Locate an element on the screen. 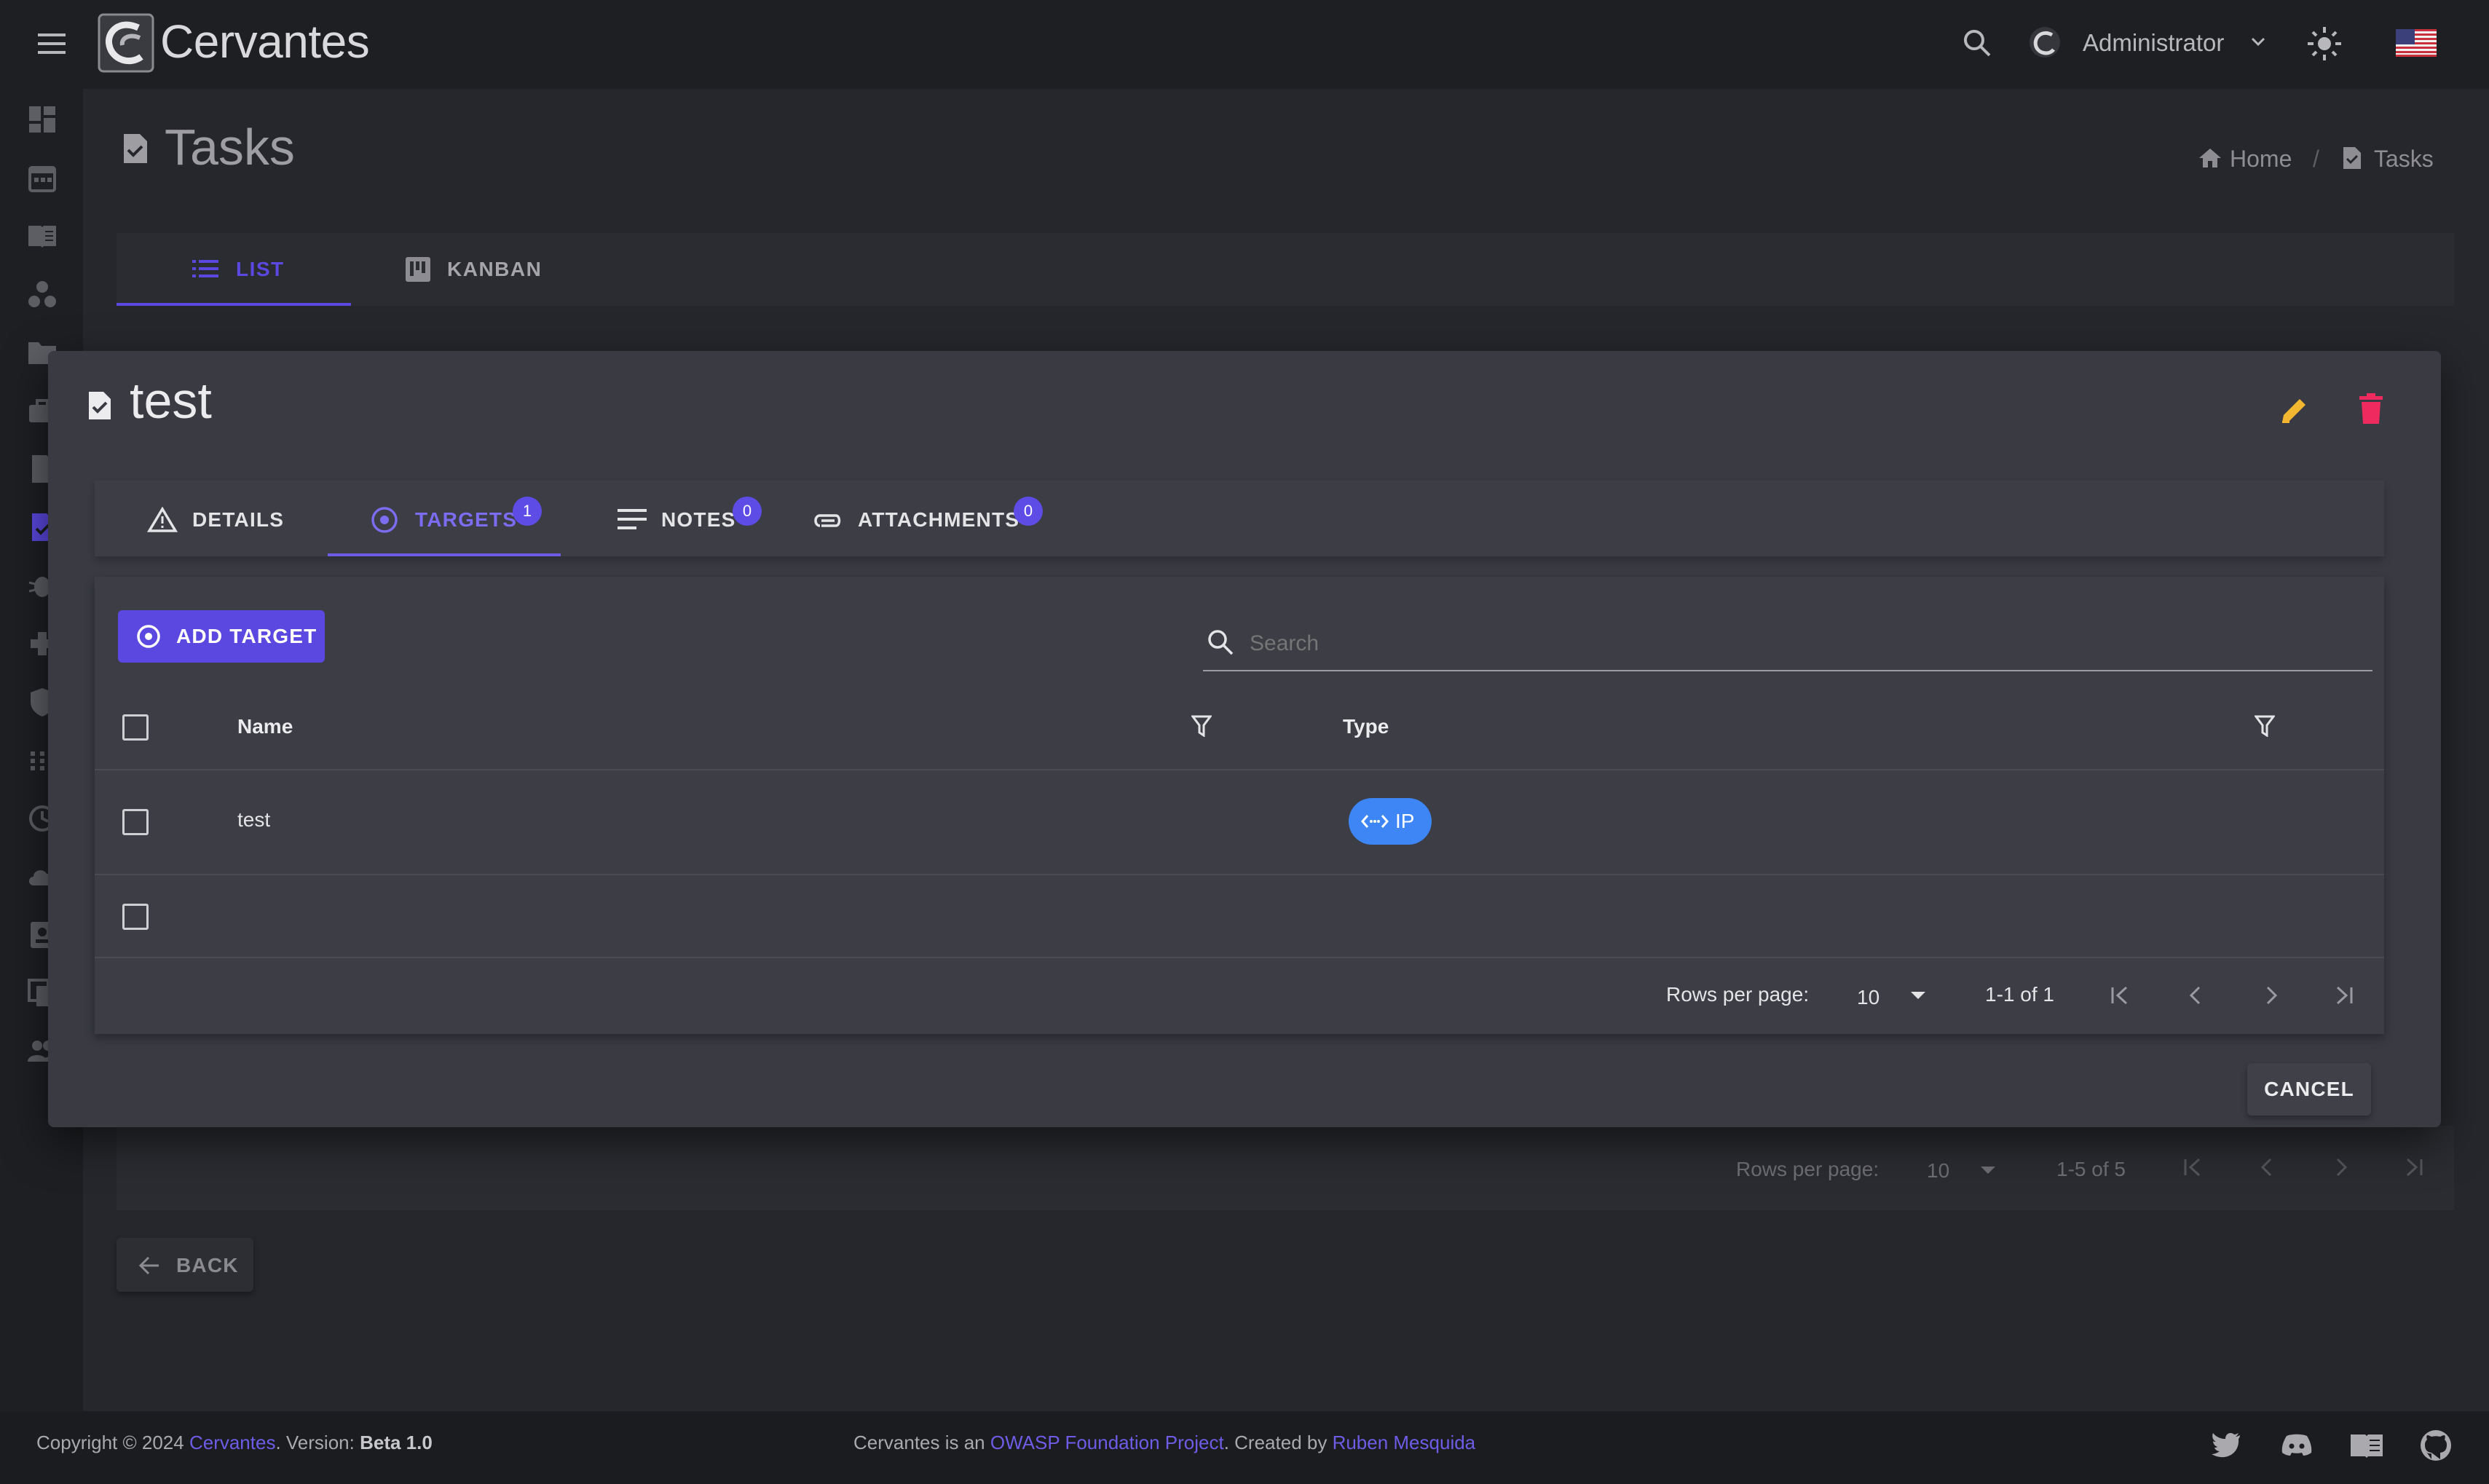  tab-attachments-label: ATTACHMENTS is located at coordinates (939, 519).